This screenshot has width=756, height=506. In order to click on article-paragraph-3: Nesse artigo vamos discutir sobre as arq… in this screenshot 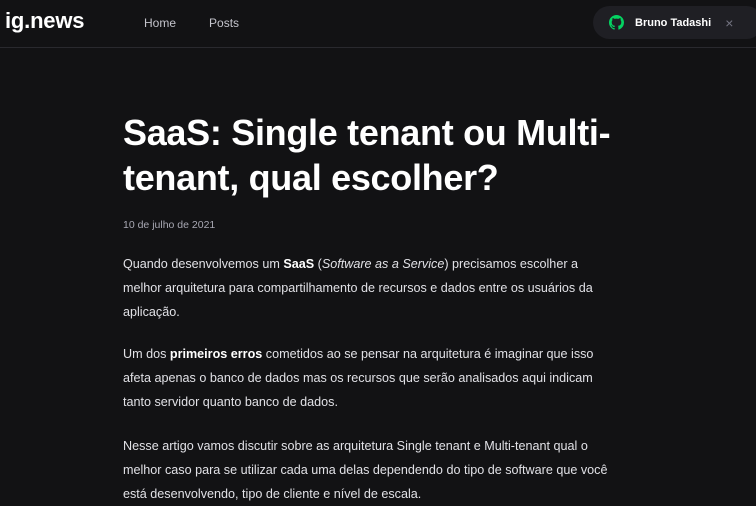, I will do `click(370, 470)`.